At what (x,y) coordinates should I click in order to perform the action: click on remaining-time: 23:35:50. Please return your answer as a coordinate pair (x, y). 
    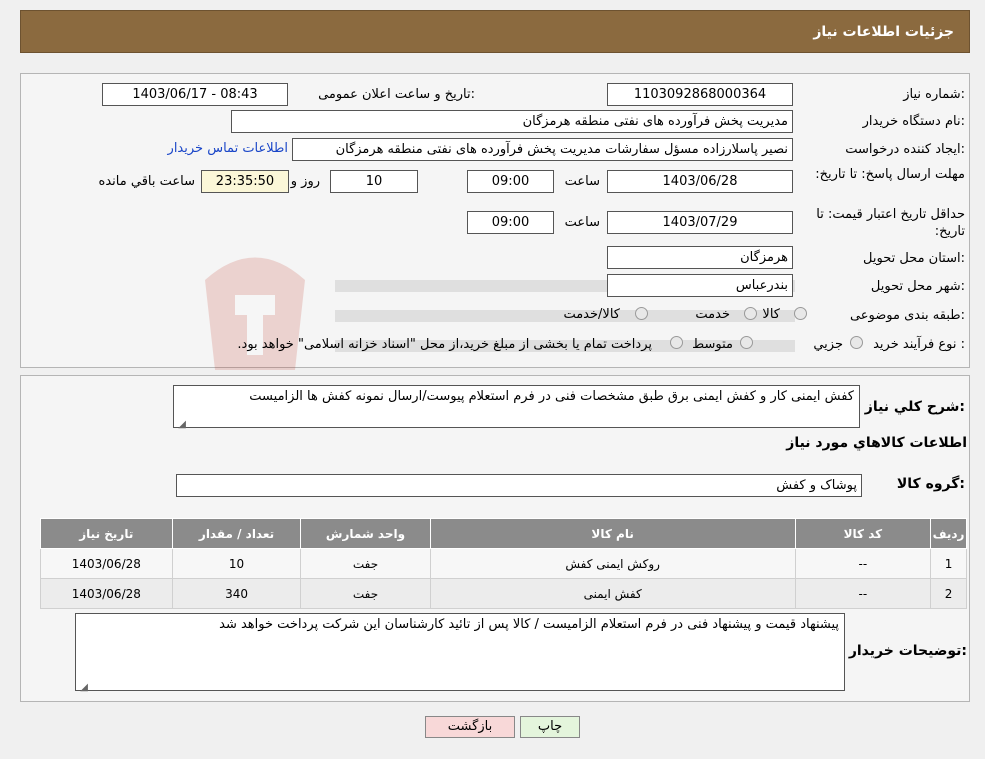
    Looking at the image, I should click on (245, 181).